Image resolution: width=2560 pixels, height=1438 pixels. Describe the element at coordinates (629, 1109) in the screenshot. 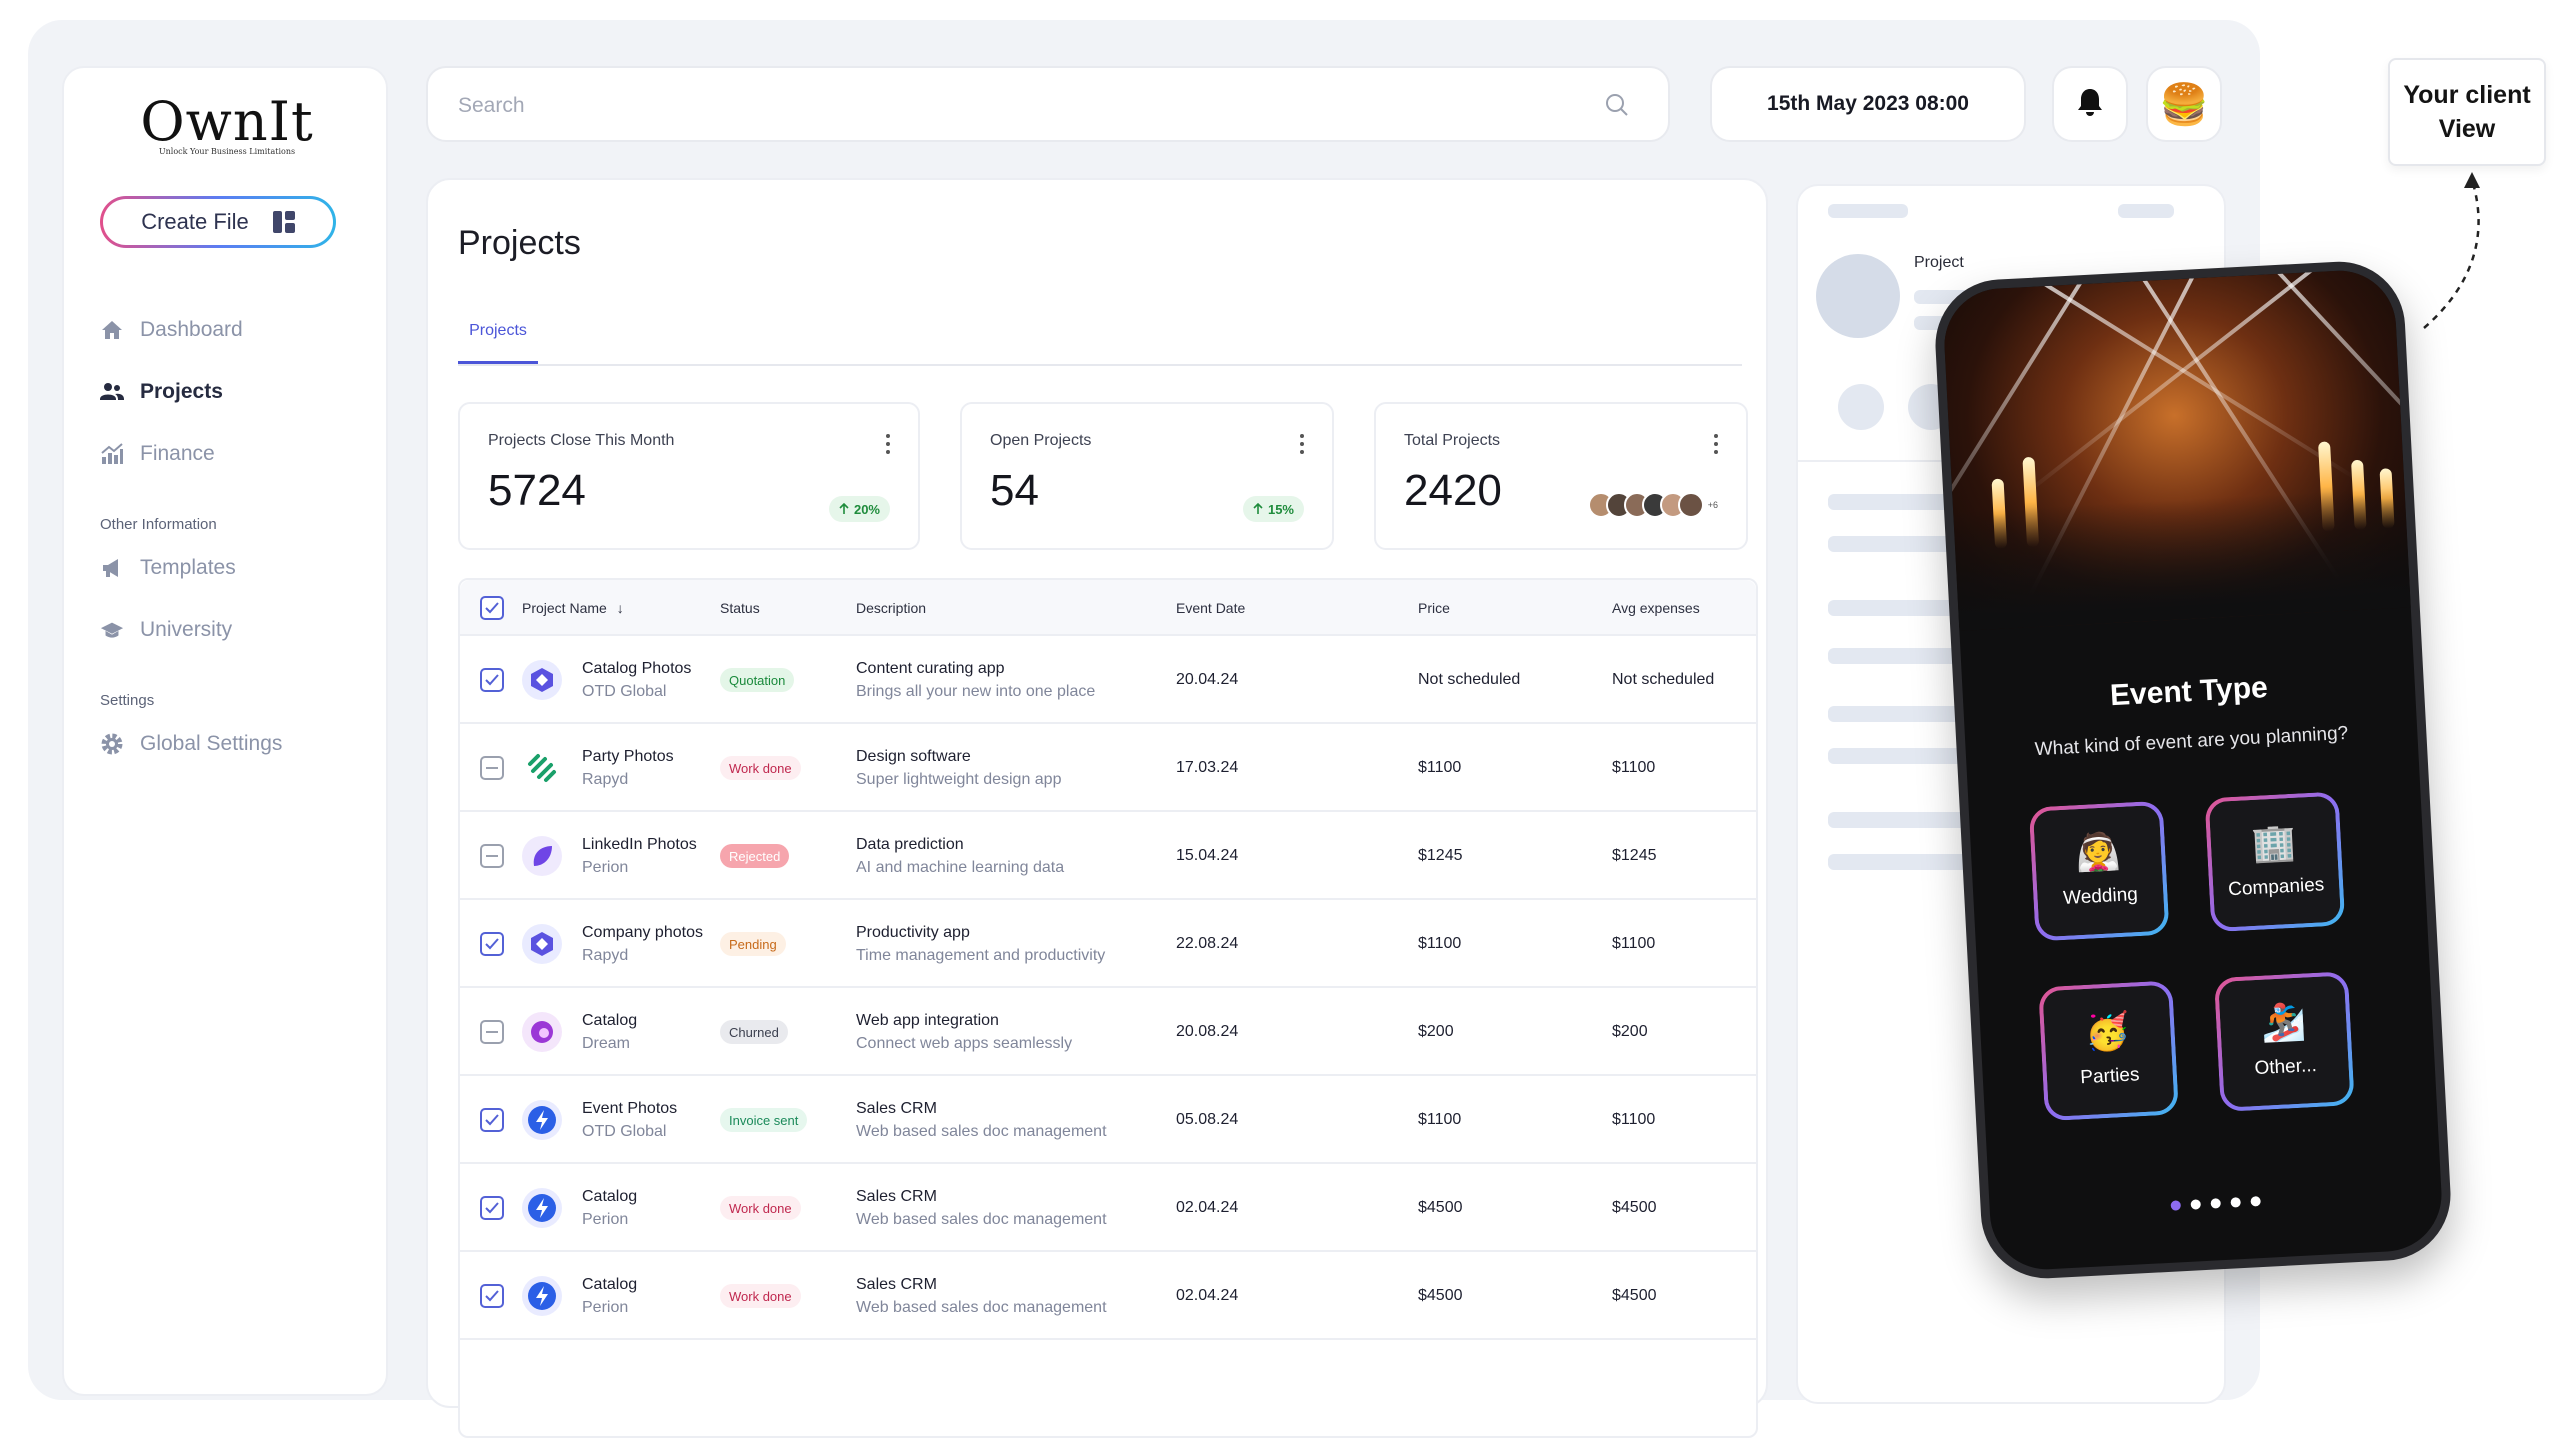

I see `project-name: Event Photos` at that location.